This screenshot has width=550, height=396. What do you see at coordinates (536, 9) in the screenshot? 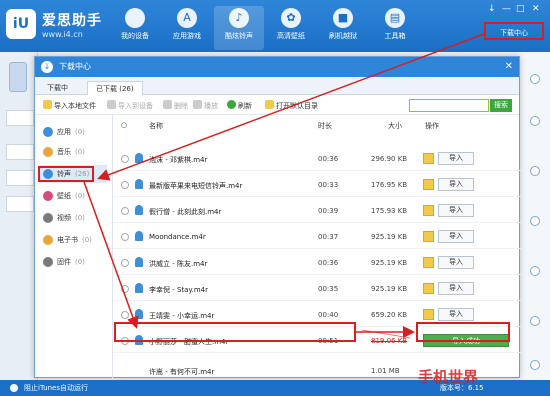
I see `close-icon: ✕` at bounding box center [536, 9].